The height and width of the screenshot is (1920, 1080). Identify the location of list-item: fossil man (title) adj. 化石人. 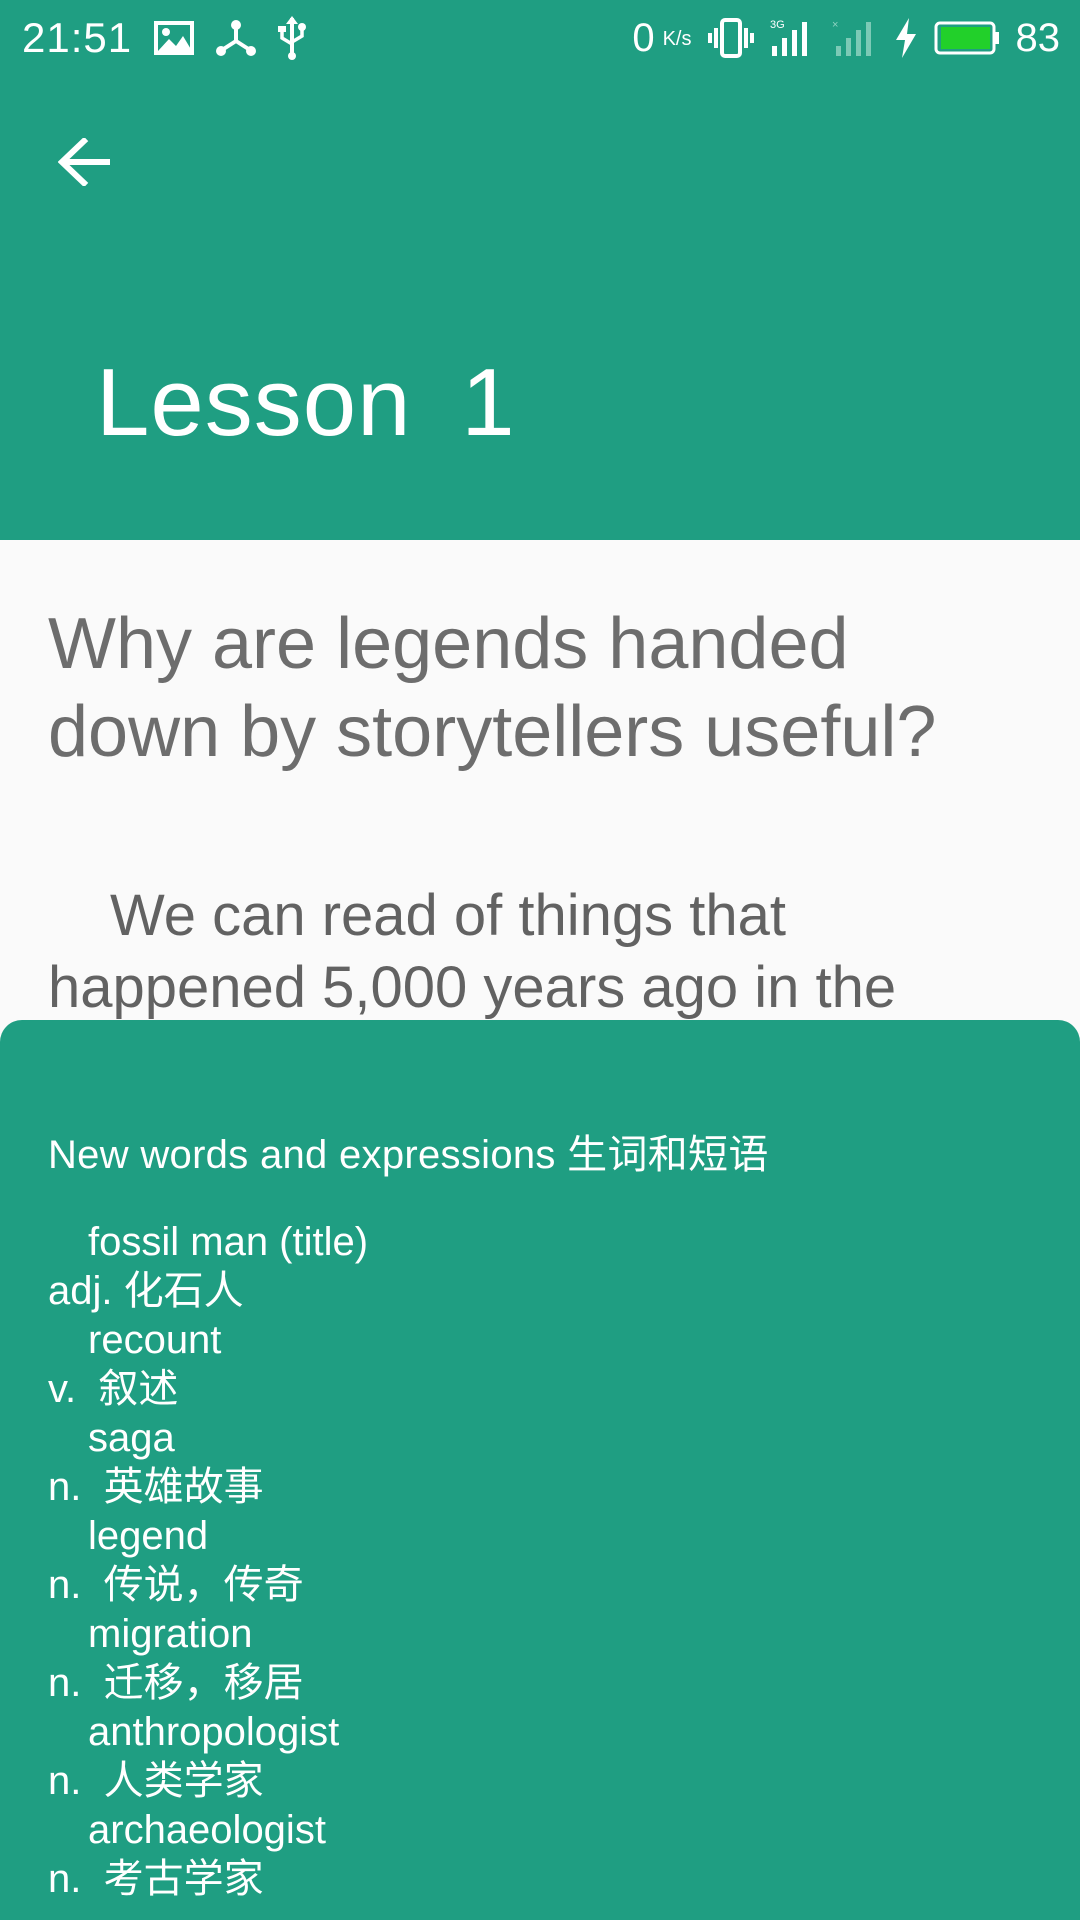
(543, 1267).